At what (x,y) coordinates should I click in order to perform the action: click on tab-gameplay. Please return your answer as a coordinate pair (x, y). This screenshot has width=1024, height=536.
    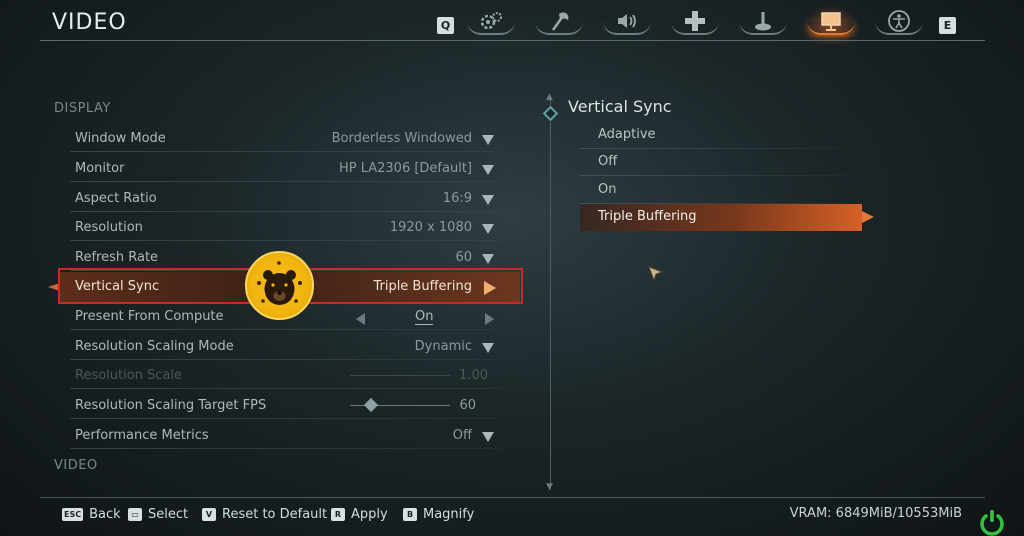
    Looking at the image, I should click on (559, 21).